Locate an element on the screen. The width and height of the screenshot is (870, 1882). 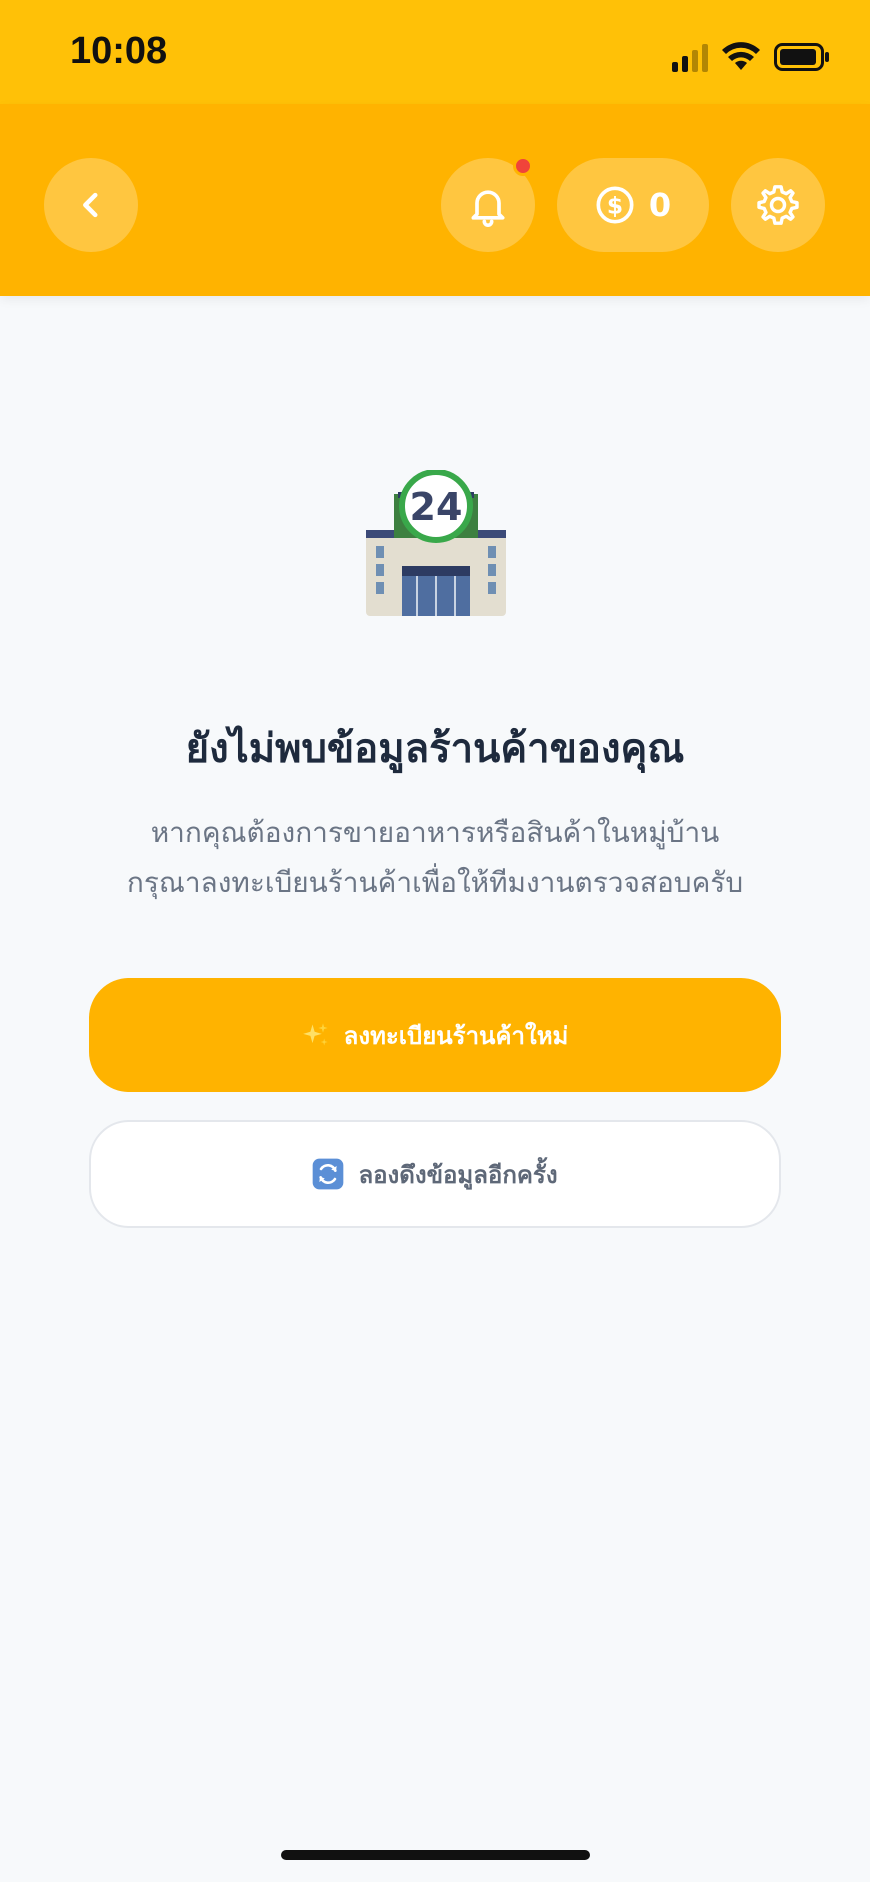
back-button is located at coordinates (91, 205).